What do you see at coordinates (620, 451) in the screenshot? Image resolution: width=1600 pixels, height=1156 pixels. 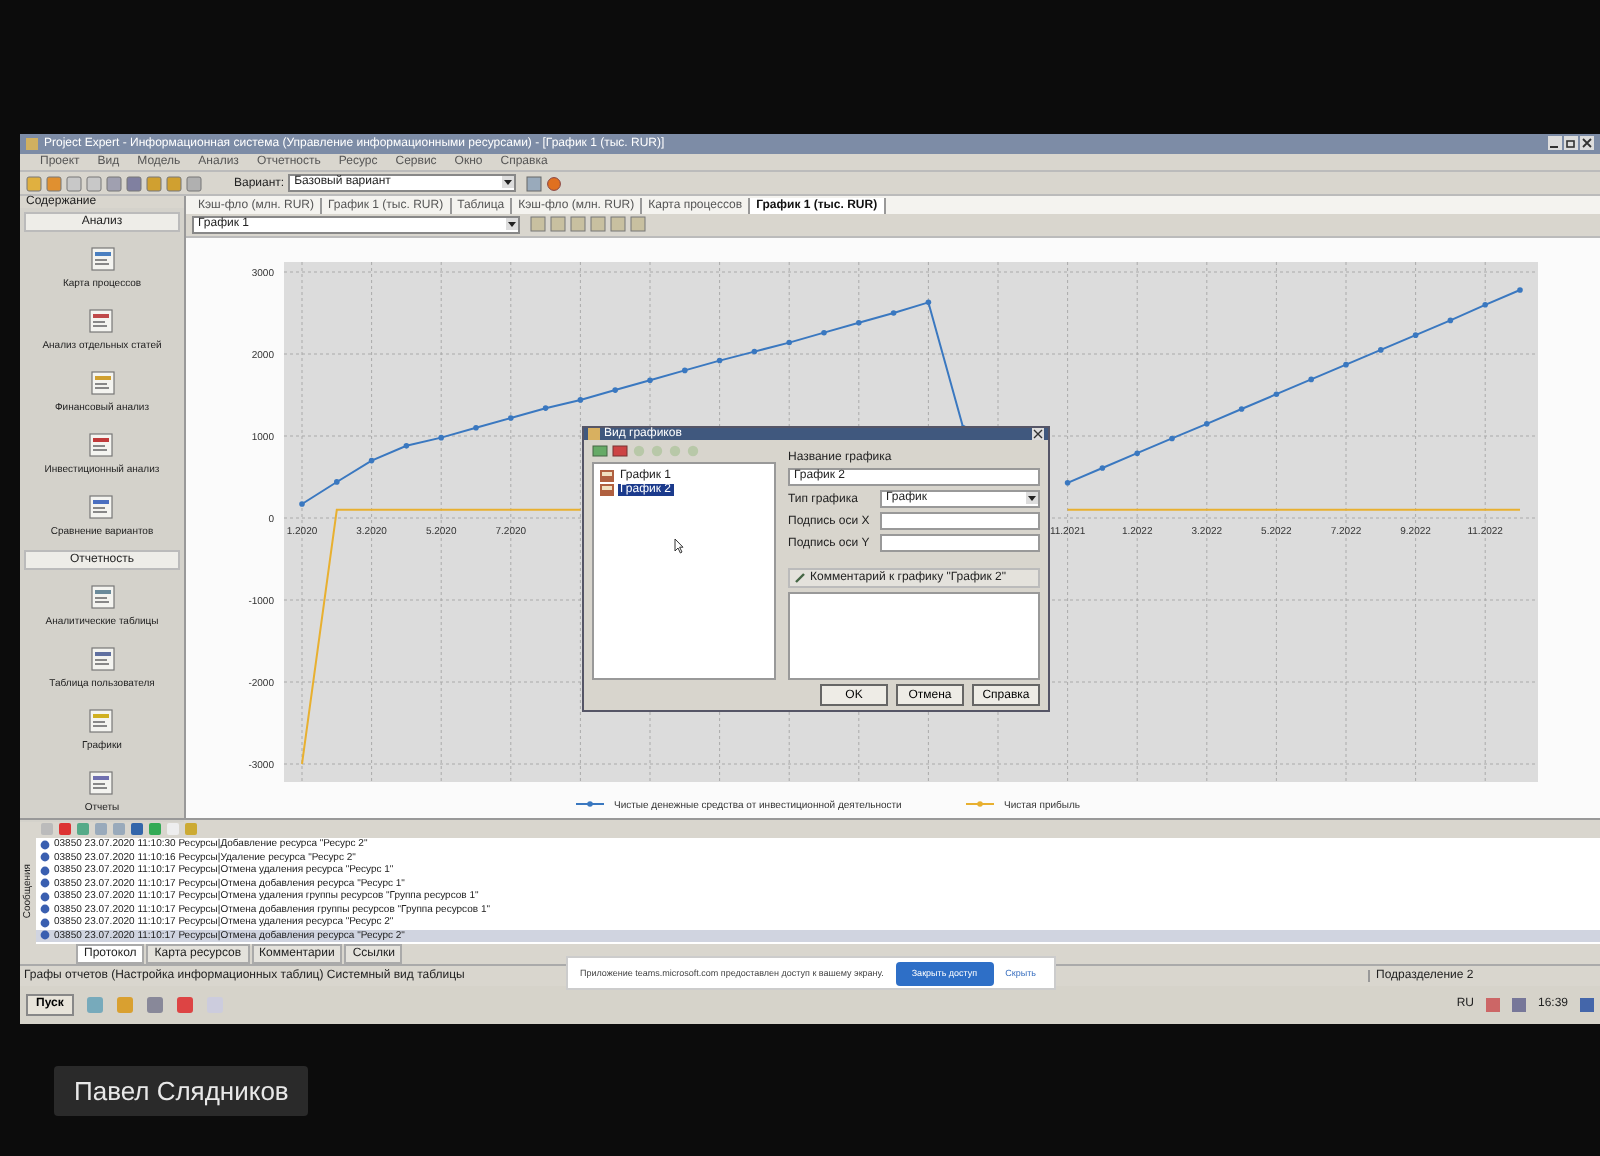 I see `delete-icon` at bounding box center [620, 451].